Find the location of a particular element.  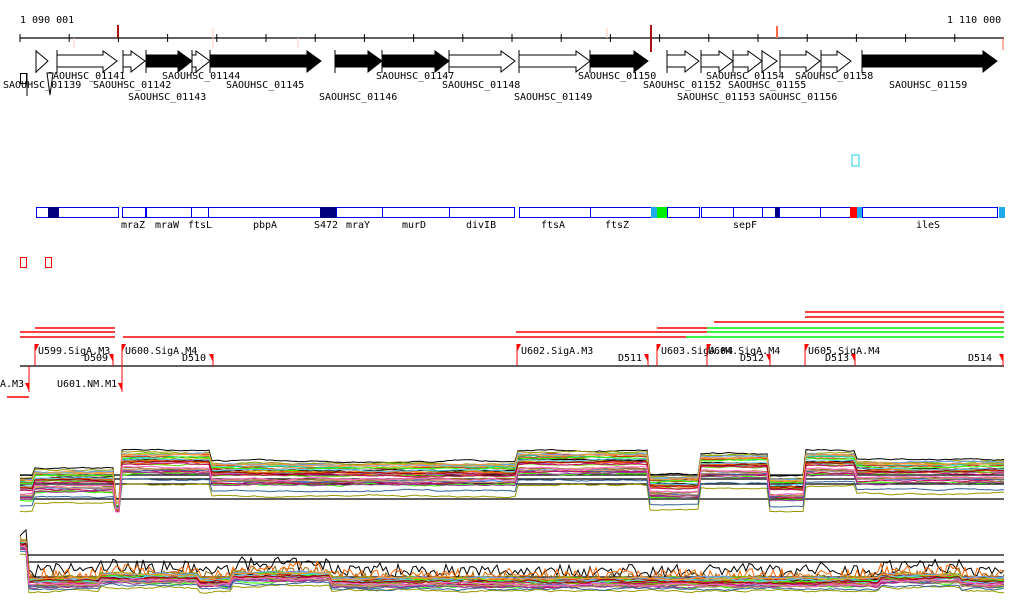

gene-SAOUHSC_01147: SAOUHSC_01147 is located at coordinates (415, 66).